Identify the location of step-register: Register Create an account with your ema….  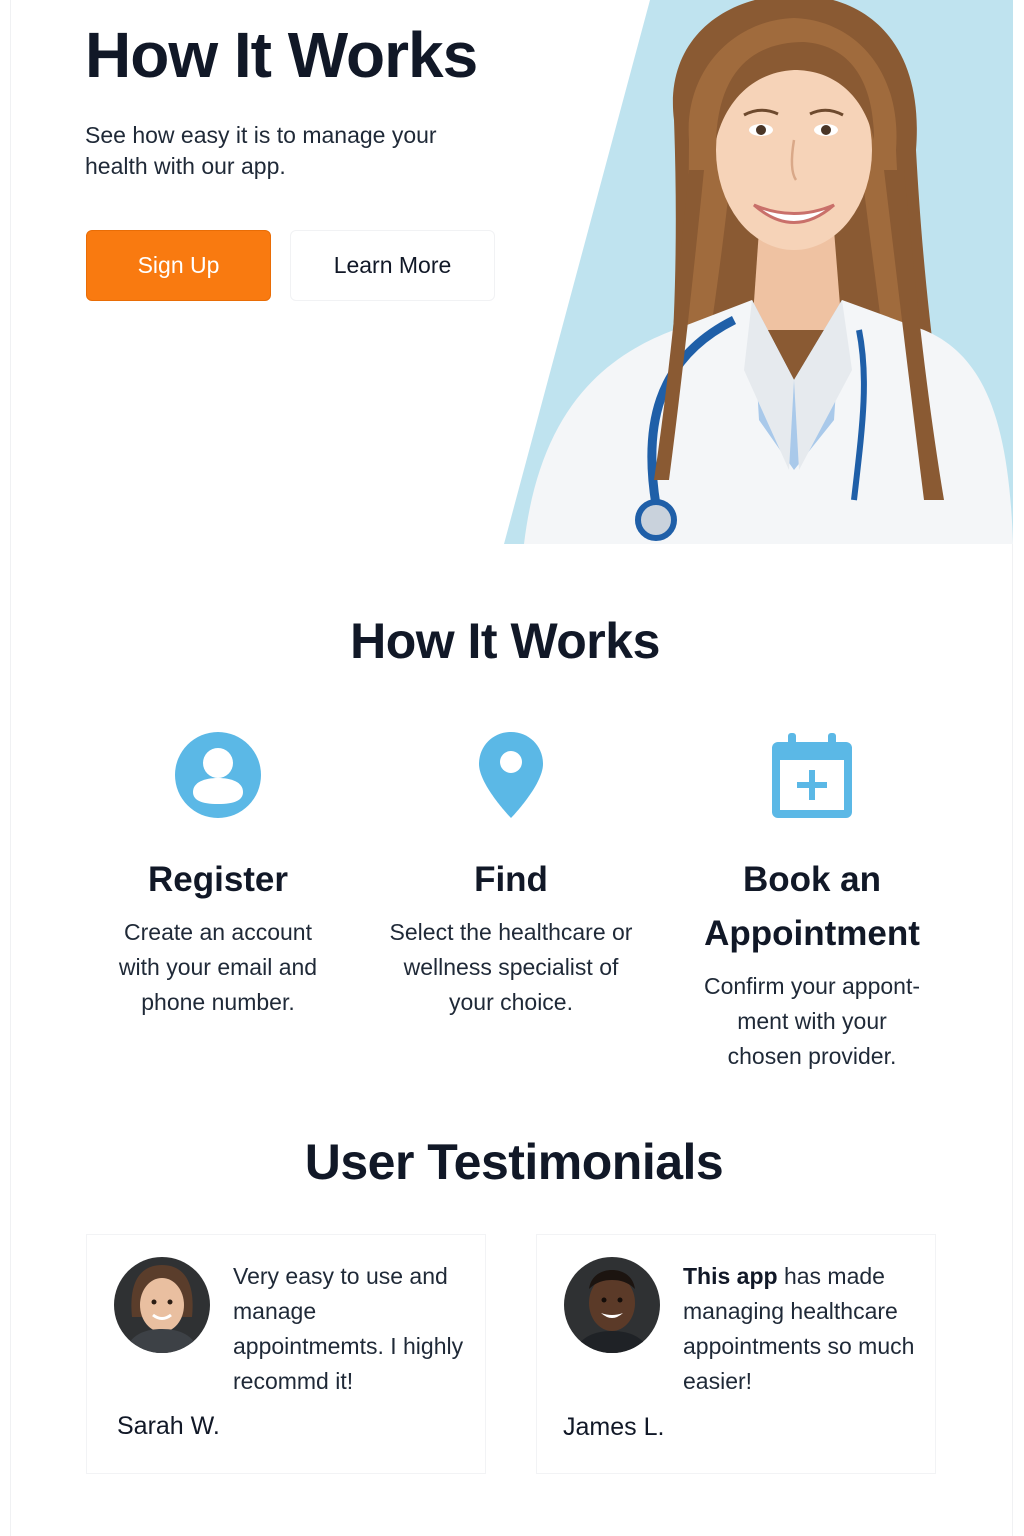
(218, 875).